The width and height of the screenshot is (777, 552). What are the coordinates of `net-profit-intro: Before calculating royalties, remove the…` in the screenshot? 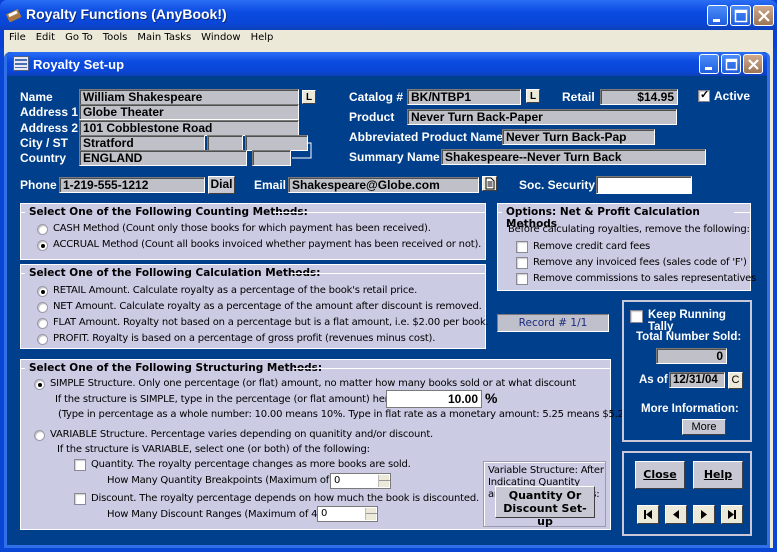 It's located at (629, 229).